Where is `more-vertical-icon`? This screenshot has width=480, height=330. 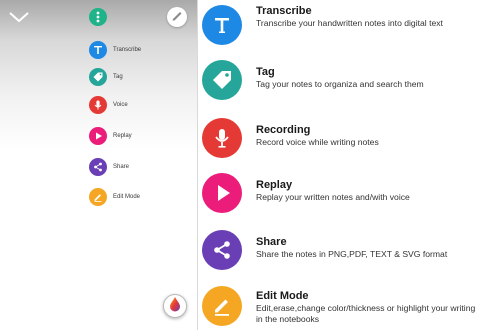 more-vertical-icon is located at coordinates (98, 17).